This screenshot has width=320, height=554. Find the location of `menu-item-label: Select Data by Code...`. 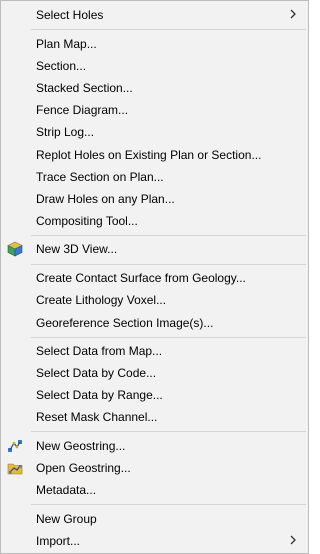

menu-item-label: Select Data by Code... is located at coordinates (96, 373).